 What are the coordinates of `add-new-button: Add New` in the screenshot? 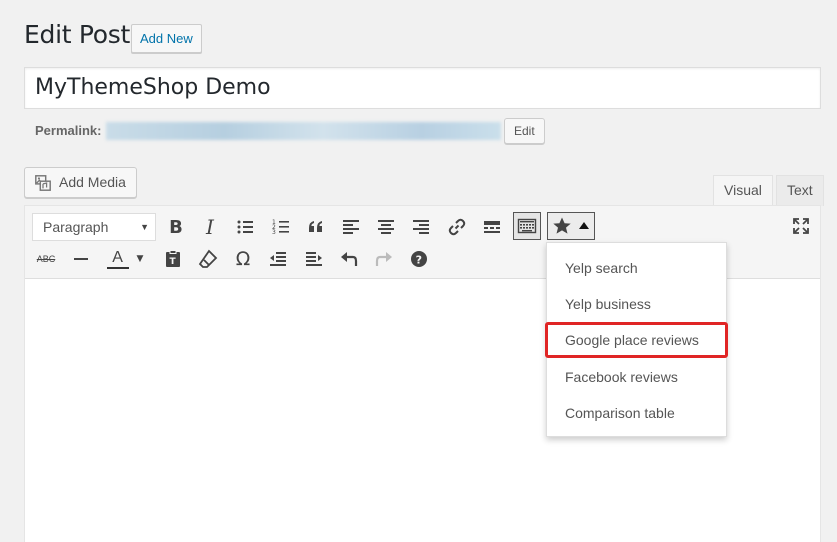 It's located at (166, 38).